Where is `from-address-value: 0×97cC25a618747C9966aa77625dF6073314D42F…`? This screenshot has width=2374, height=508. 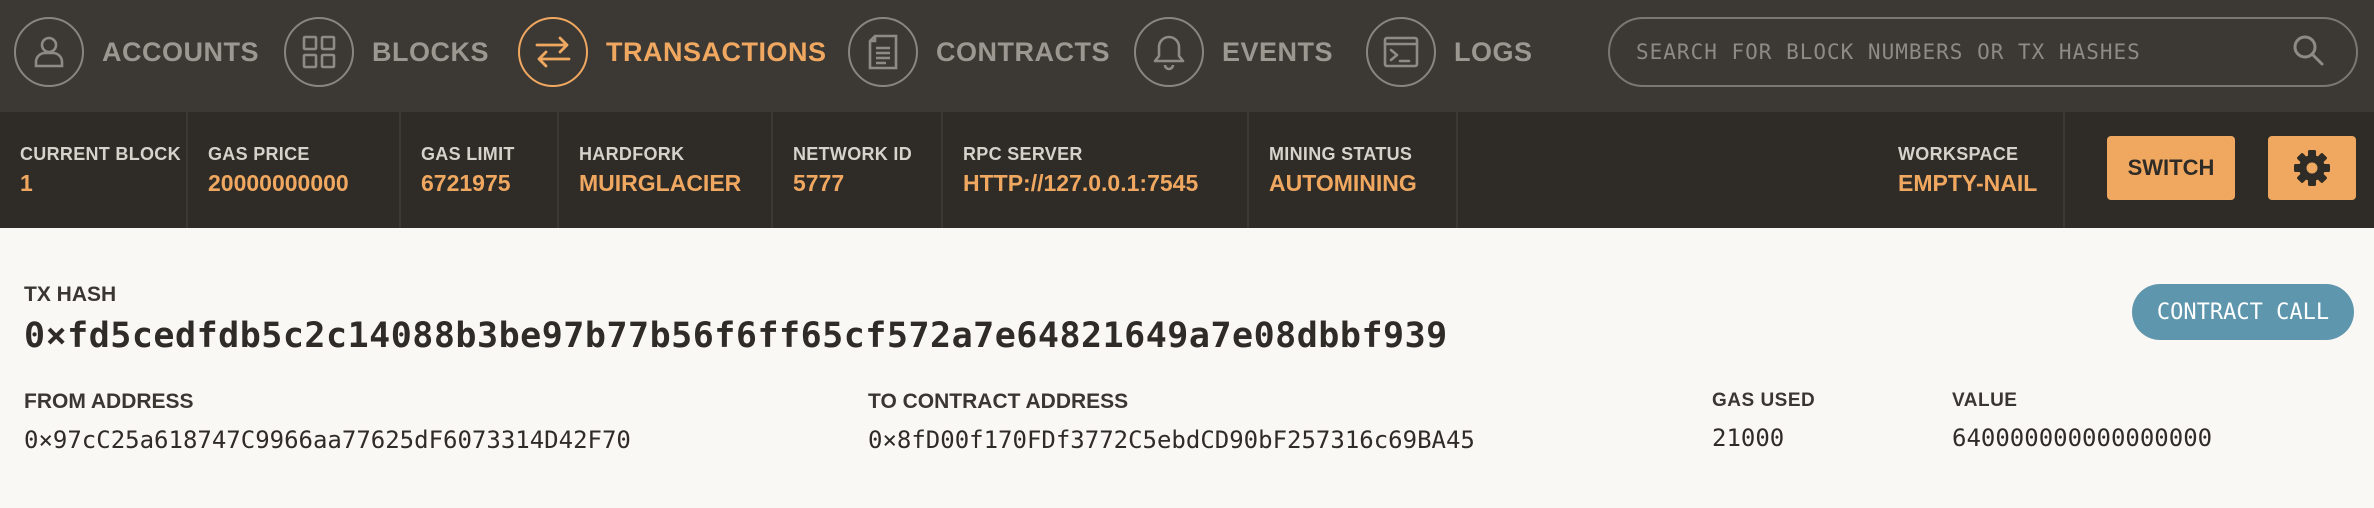 from-address-value: 0×97cC25a618747C9966aa77625dF6073314D42F… is located at coordinates (327, 440).